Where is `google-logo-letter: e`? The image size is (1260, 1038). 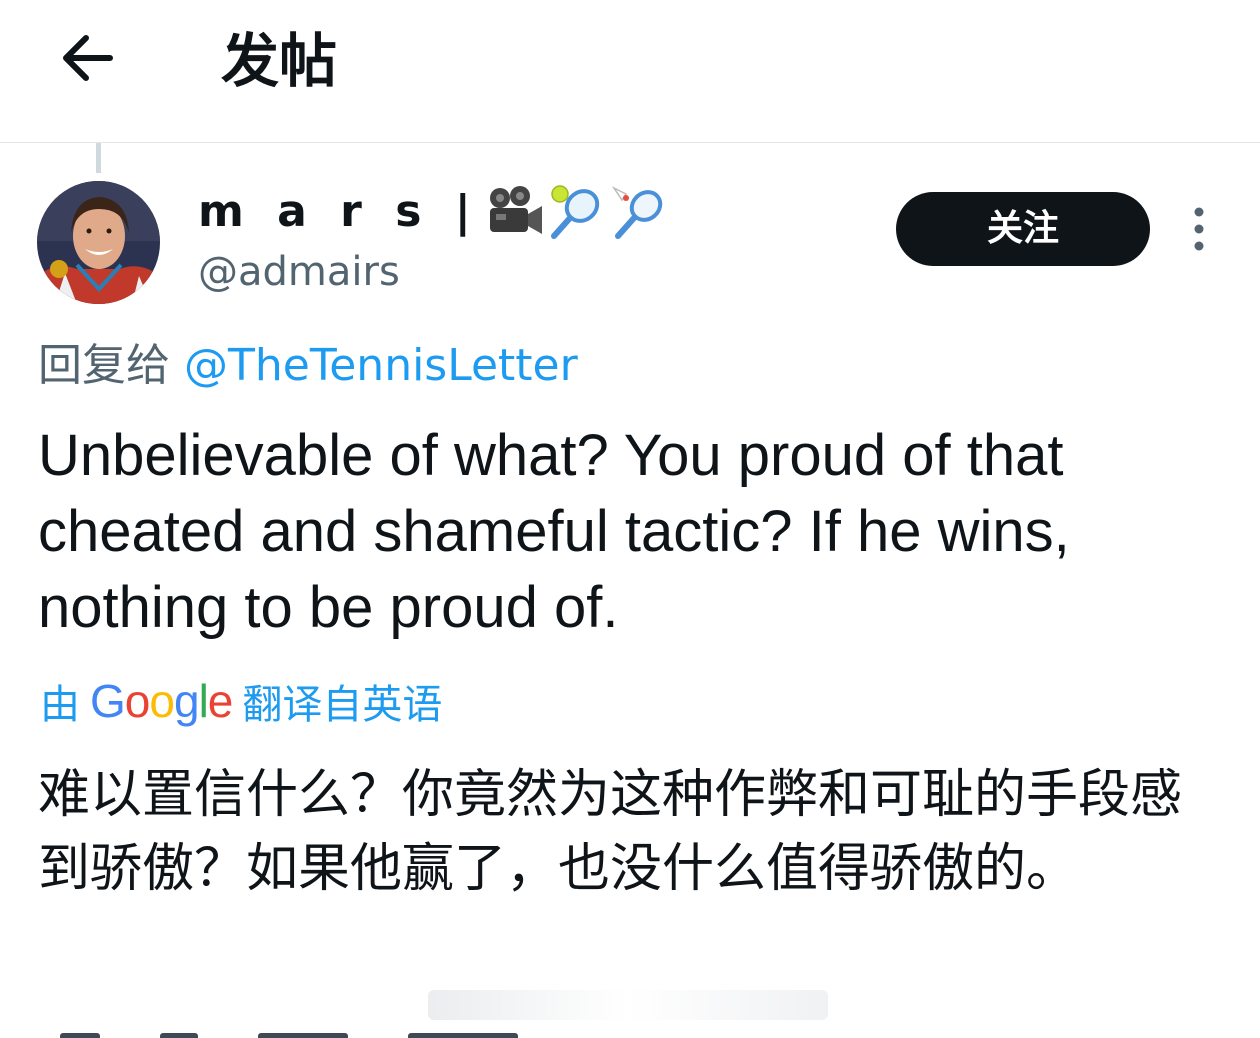
google-logo-letter: e is located at coordinates (220, 701).